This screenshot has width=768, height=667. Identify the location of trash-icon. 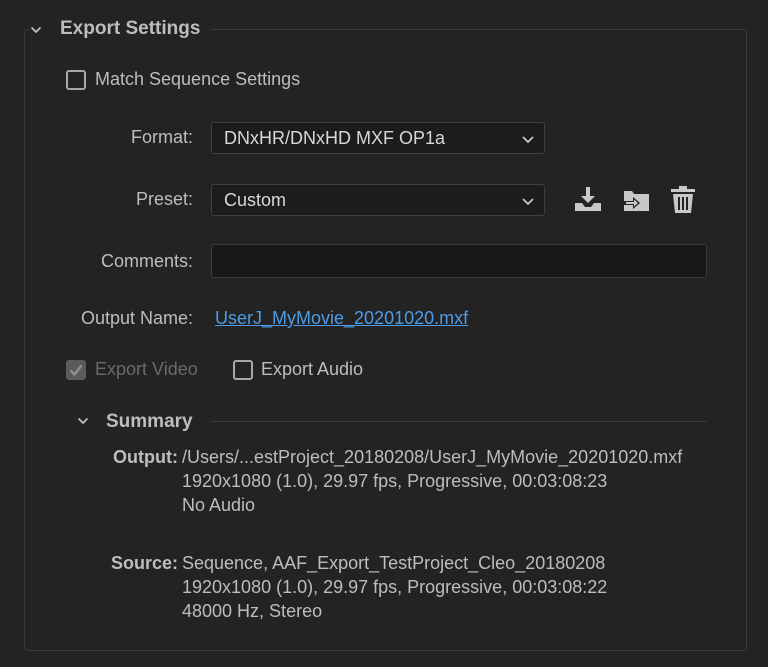
(683, 200).